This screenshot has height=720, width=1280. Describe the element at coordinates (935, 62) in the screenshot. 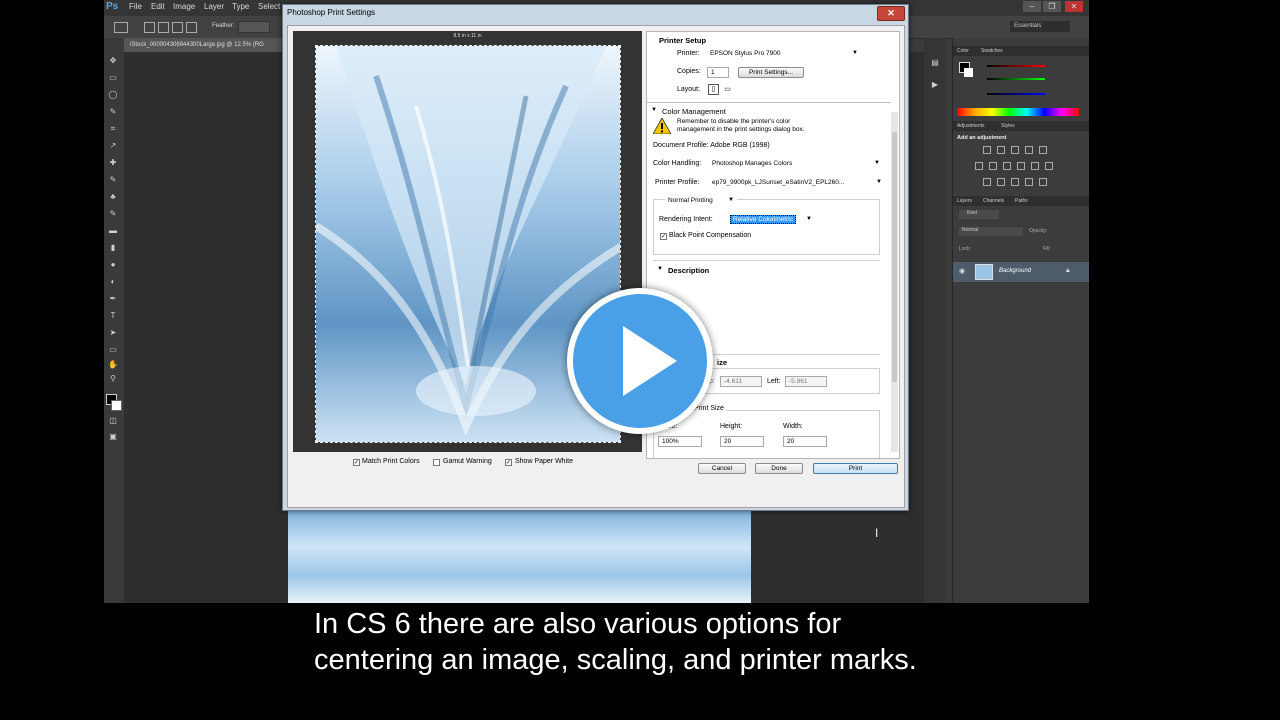

I see `history-panel-icon: ▤` at that location.